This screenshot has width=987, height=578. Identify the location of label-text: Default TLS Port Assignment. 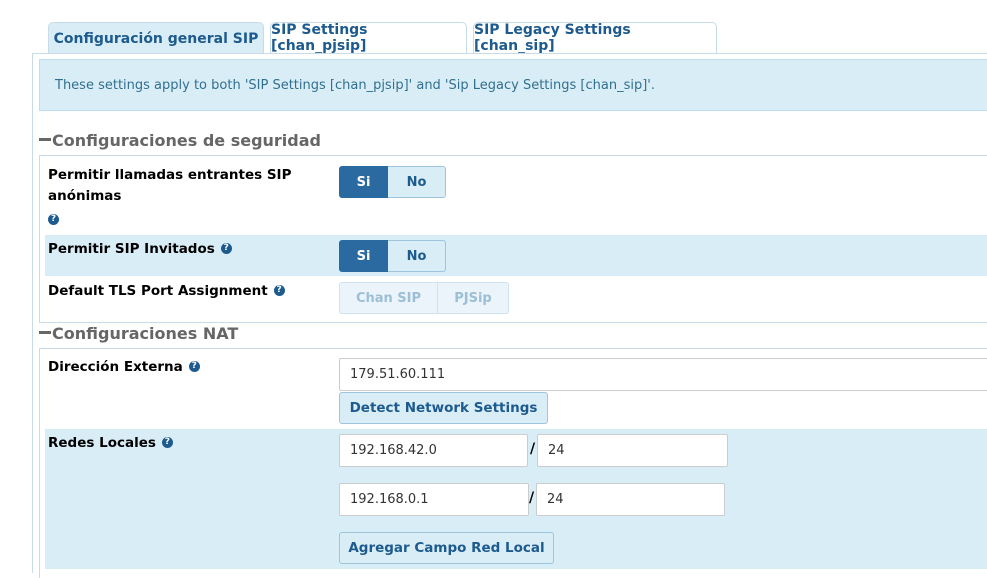
(158, 291).